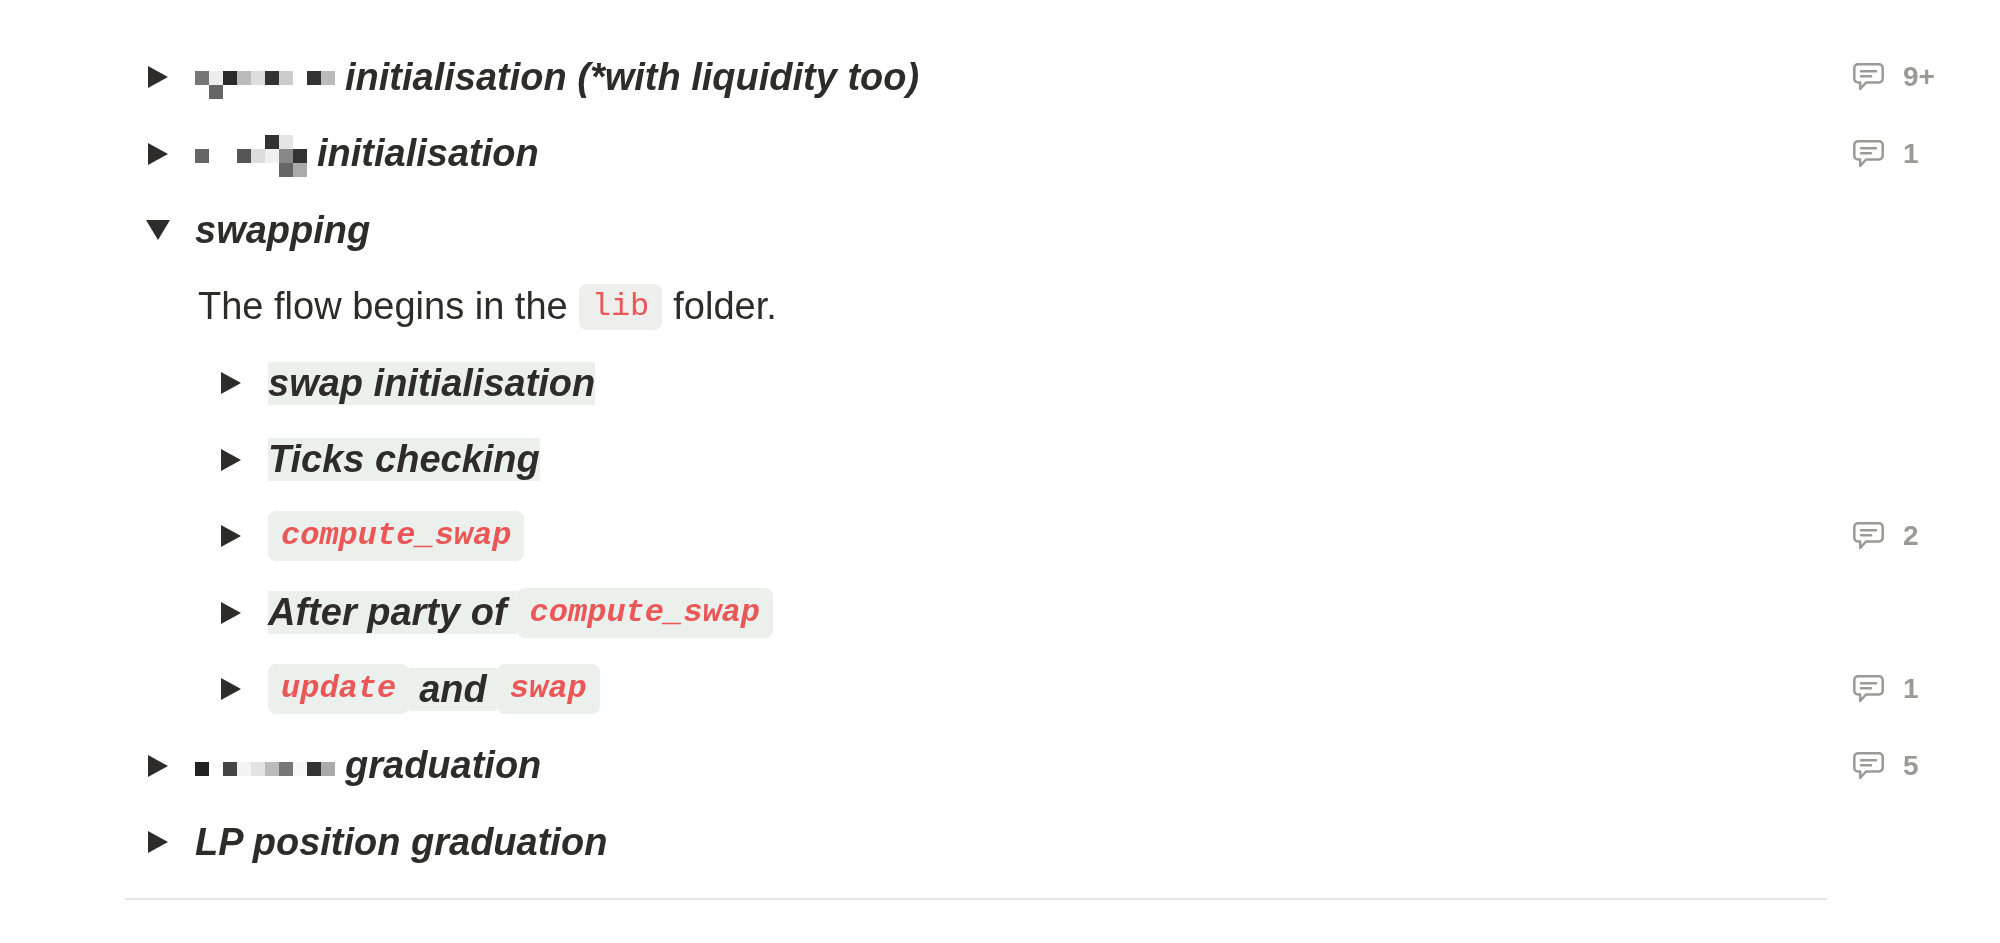  Describe the element at coordinates (428, 154) in the screenshot. I see `toggle-title: initialisation` at that location.